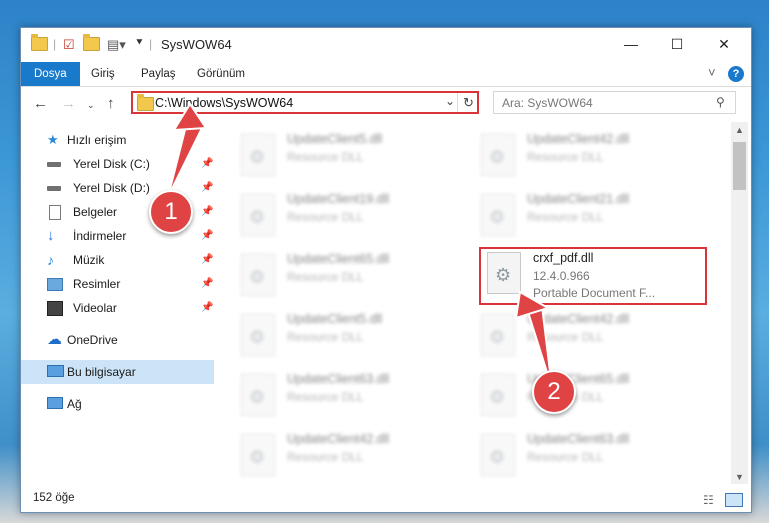 The width and height of the screenshot is (769, 523). I want to click on callout-2: 2, so click(554, 392).